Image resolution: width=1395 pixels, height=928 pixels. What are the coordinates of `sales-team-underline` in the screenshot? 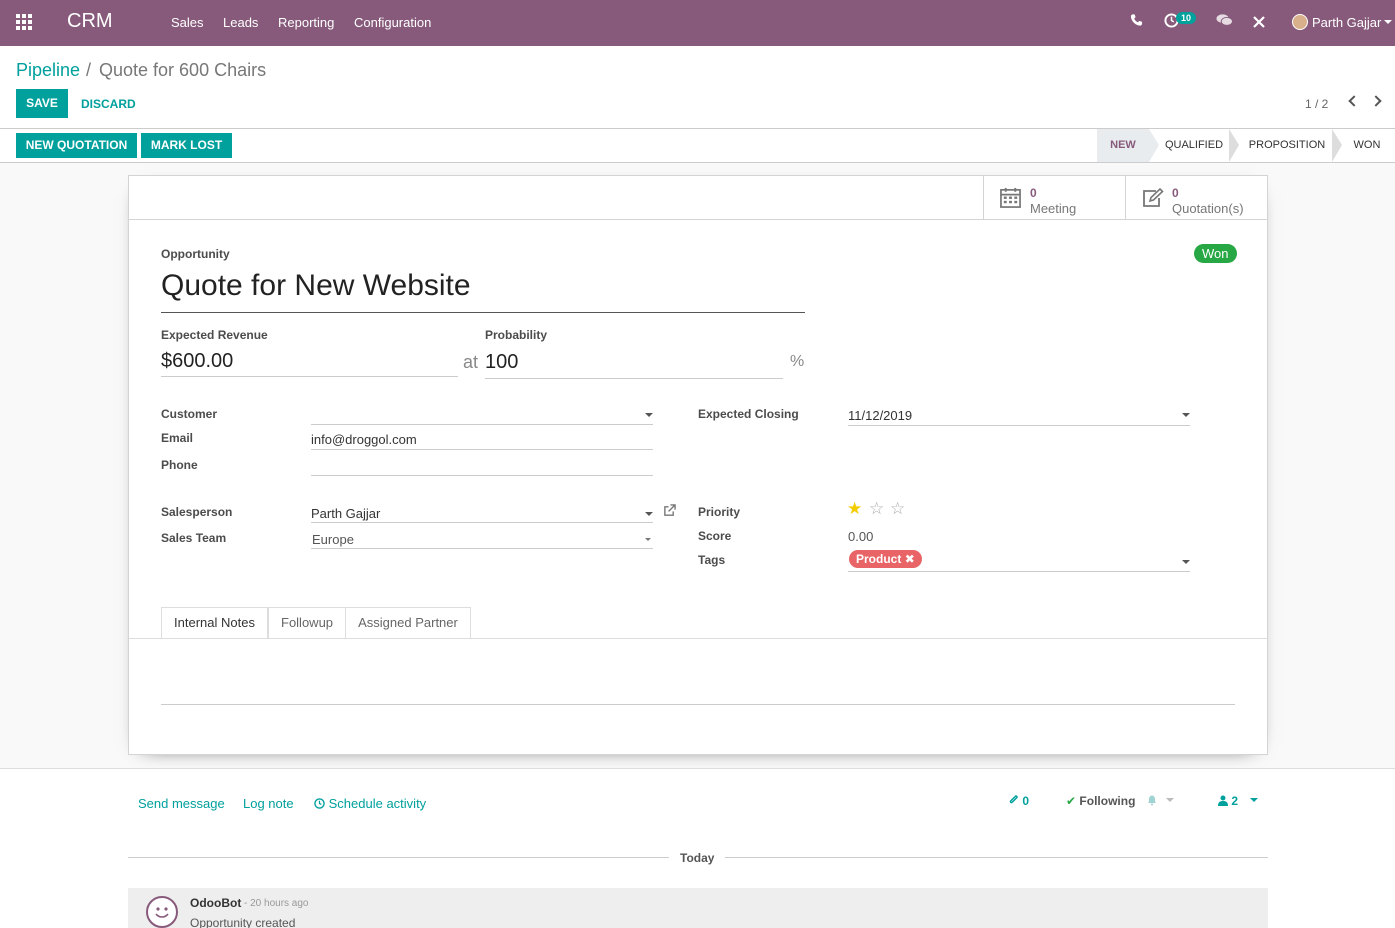 It's located at (482, 548).